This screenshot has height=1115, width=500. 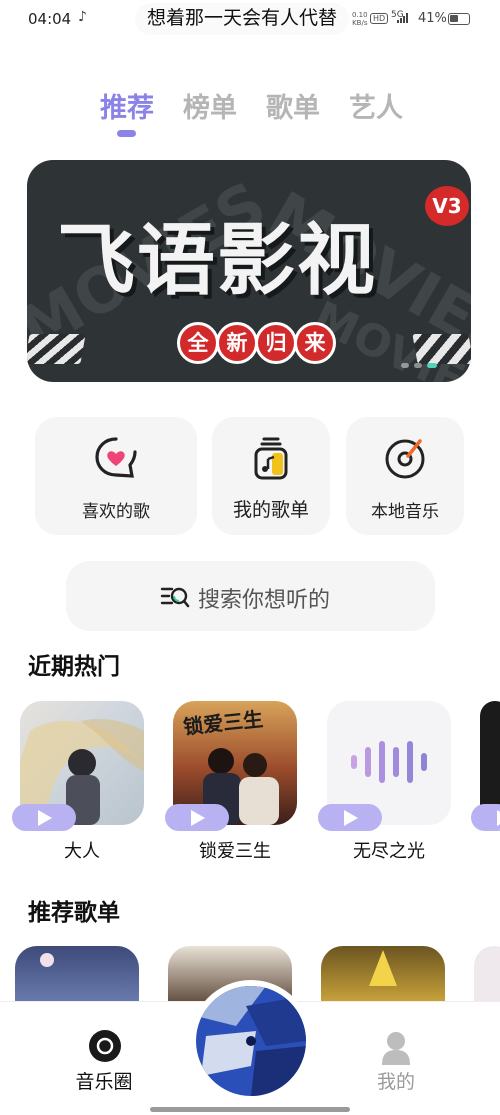 What do you see at coordinates (50, 19) in the screenshot?
I see `status-time: 04:04` at bounding box center [50, 19].